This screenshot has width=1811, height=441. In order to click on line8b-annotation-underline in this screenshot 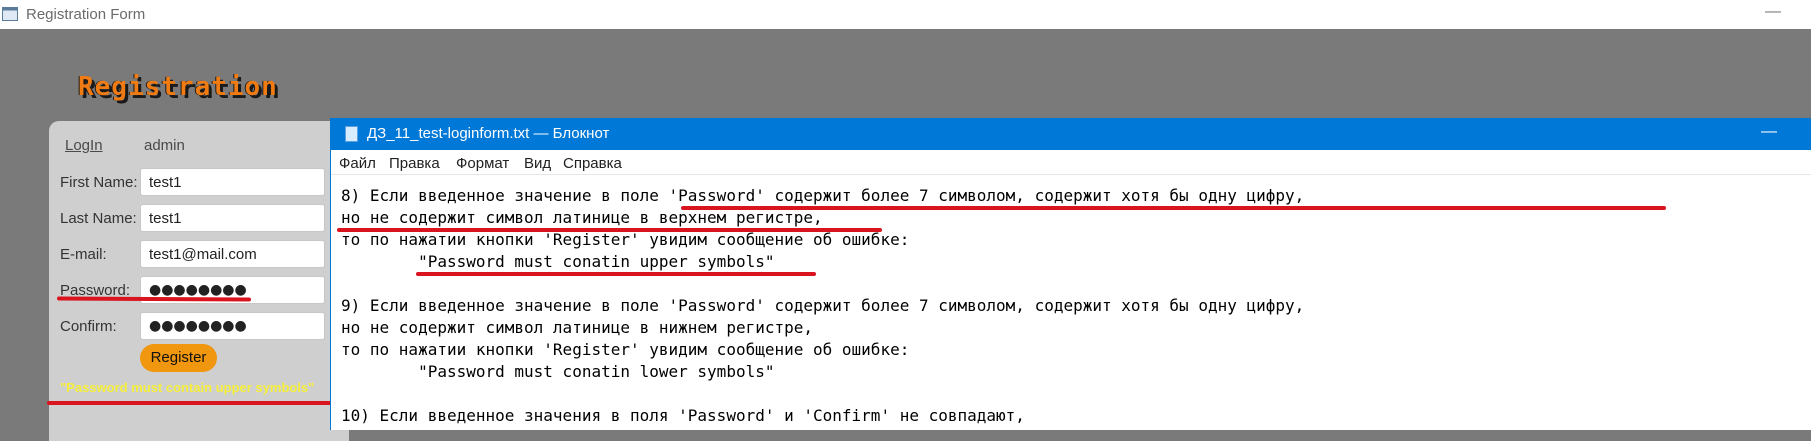, I will do `click(609, 230)`.